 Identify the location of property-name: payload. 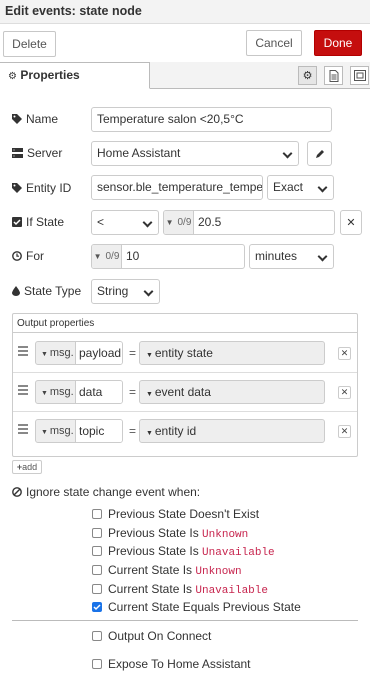
(98, 353).